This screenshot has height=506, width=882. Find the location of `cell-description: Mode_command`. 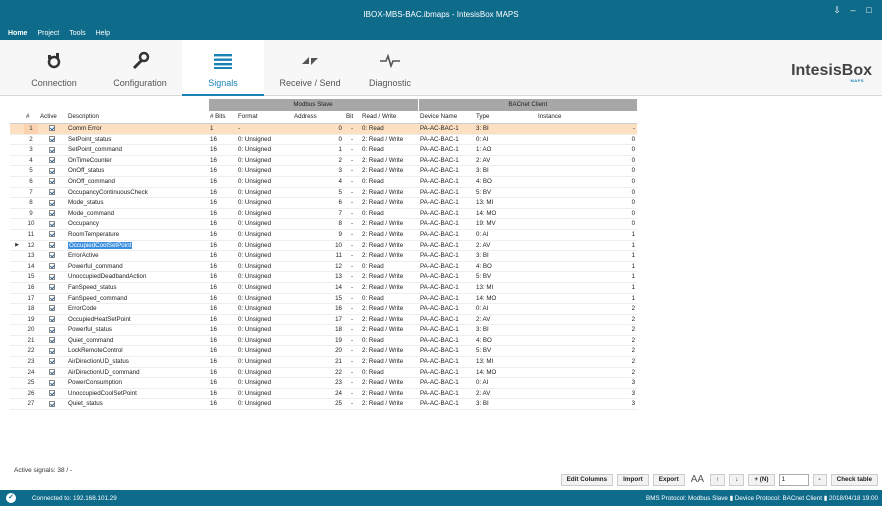

cell-description: Mode_command is located at coordinates (137, 213).